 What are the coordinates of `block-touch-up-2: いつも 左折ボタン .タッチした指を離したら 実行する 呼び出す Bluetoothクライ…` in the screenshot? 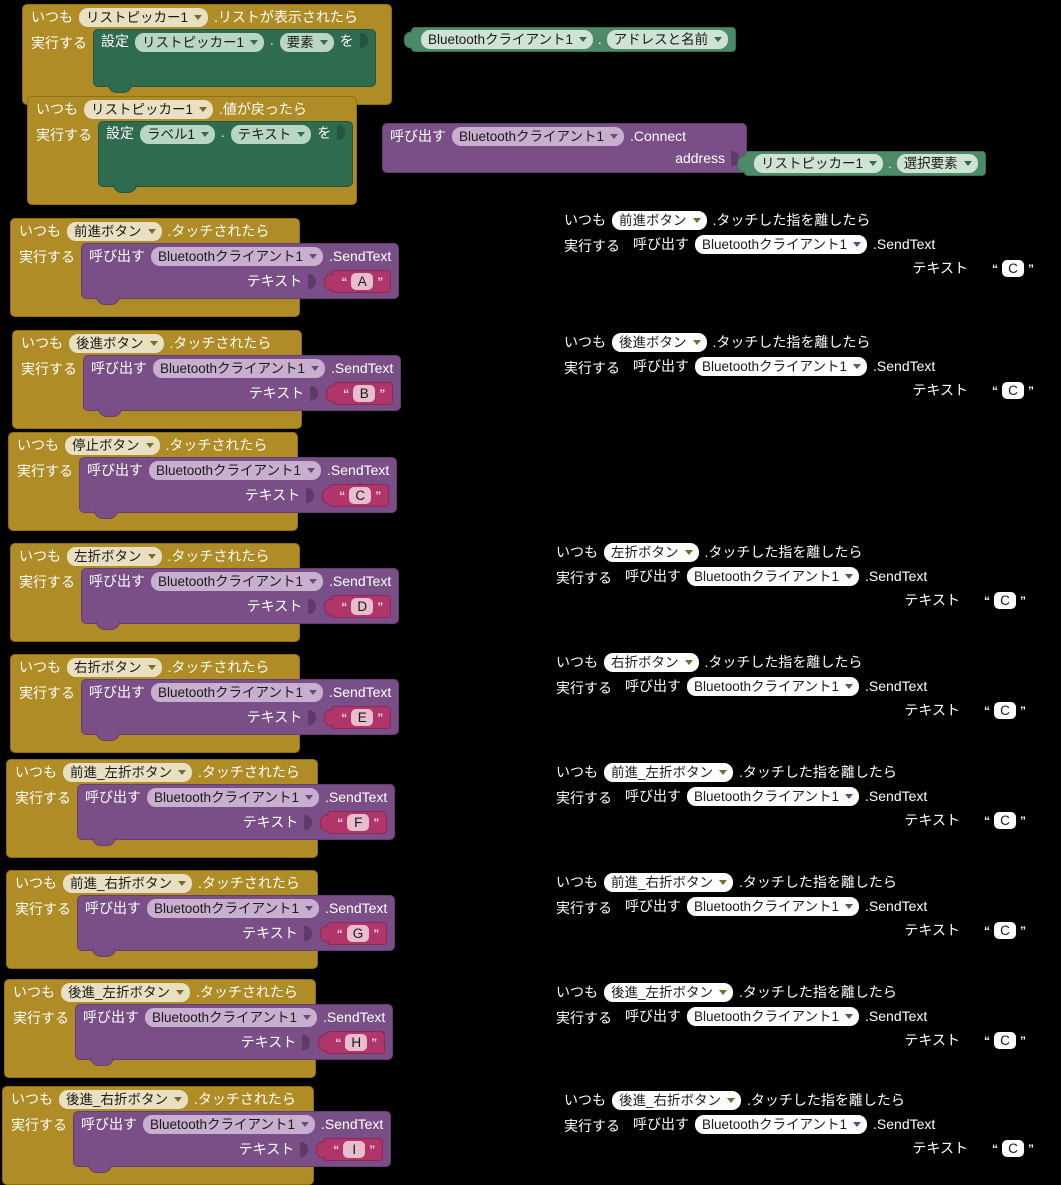 It's located at (798, 580).